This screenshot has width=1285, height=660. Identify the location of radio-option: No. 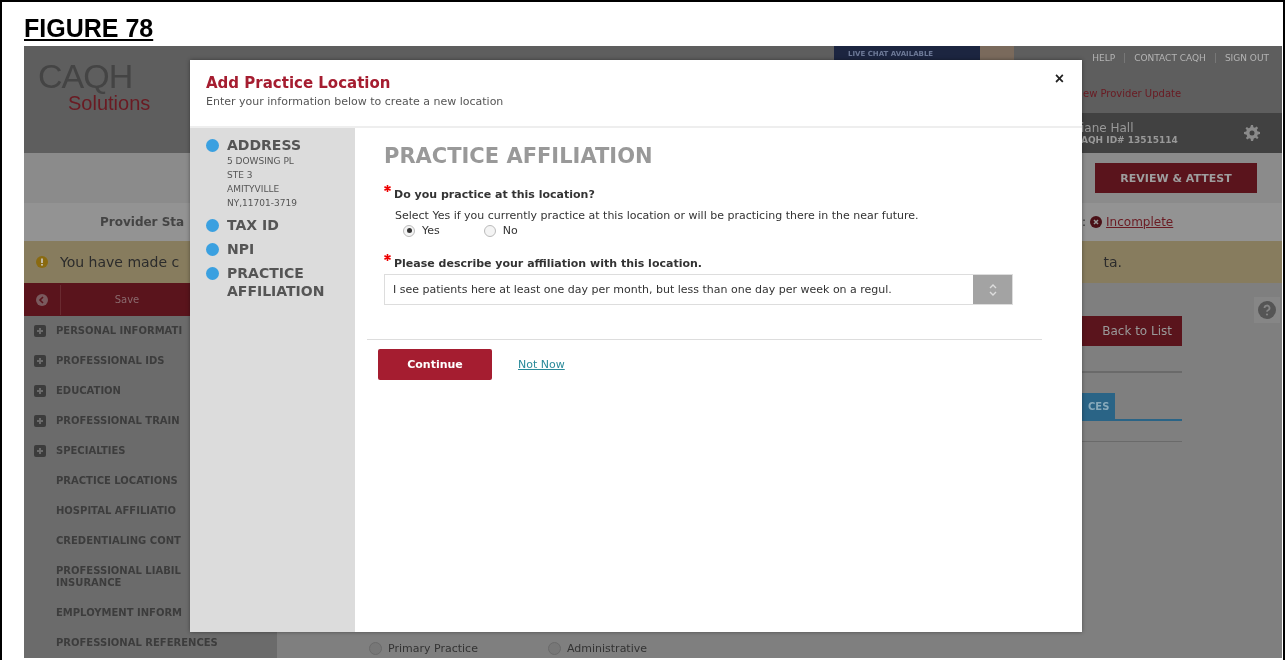
(500, 230).